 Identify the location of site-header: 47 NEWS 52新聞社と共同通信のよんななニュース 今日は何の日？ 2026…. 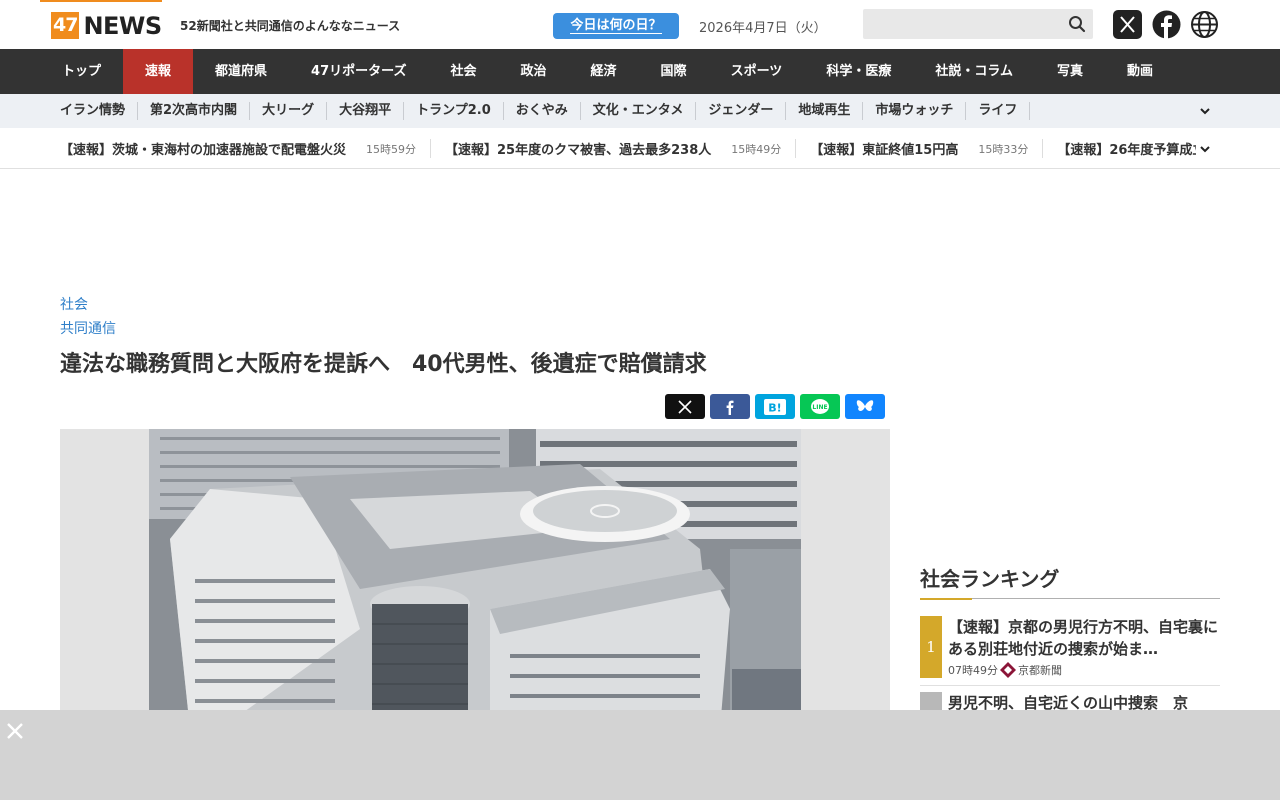
(640, 24).